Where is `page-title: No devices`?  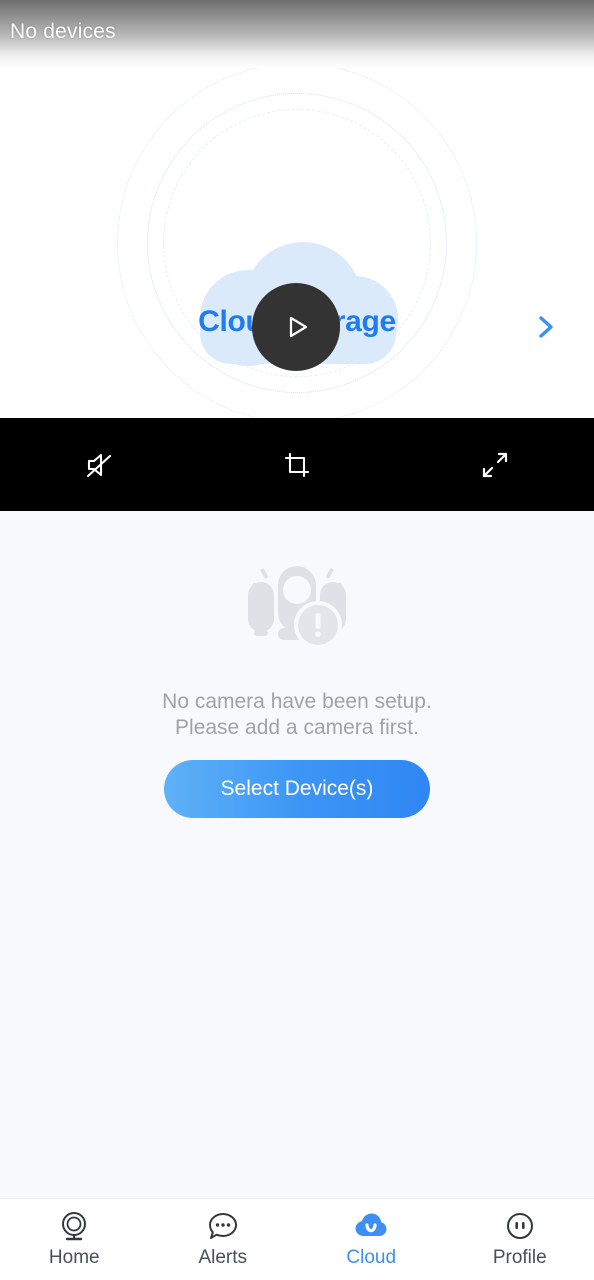
page-title: No devices is located at coordinates (63, 31).